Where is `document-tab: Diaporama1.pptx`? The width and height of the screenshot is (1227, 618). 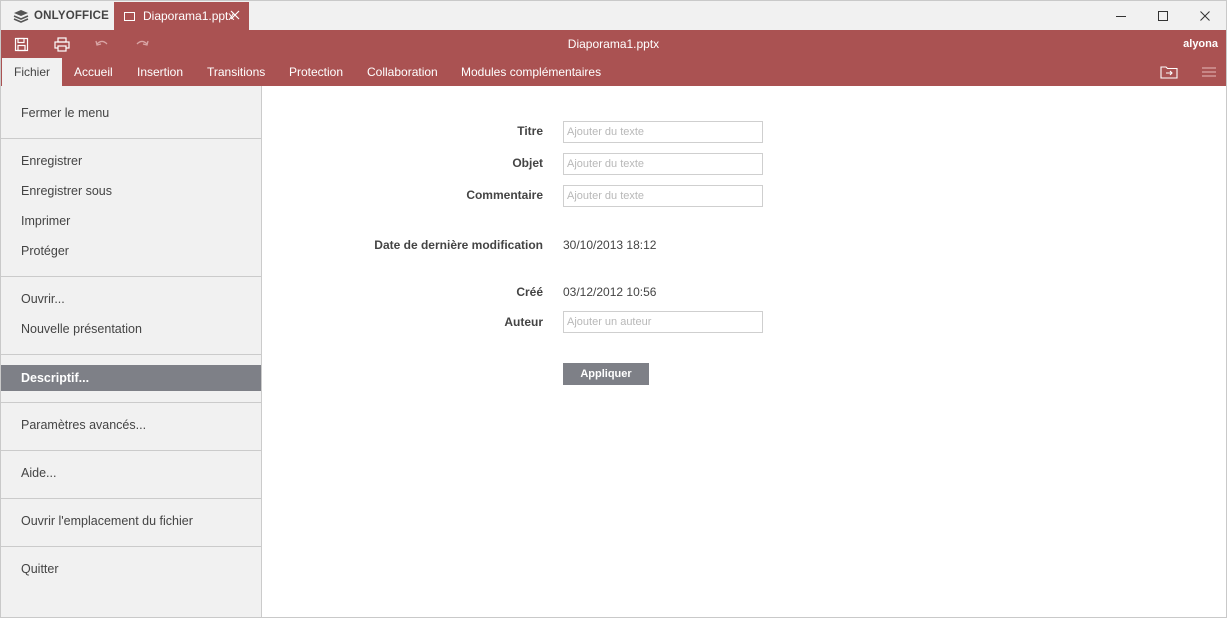 document-tab: Diaporama1.pptx is located at coordinates (181, 16).